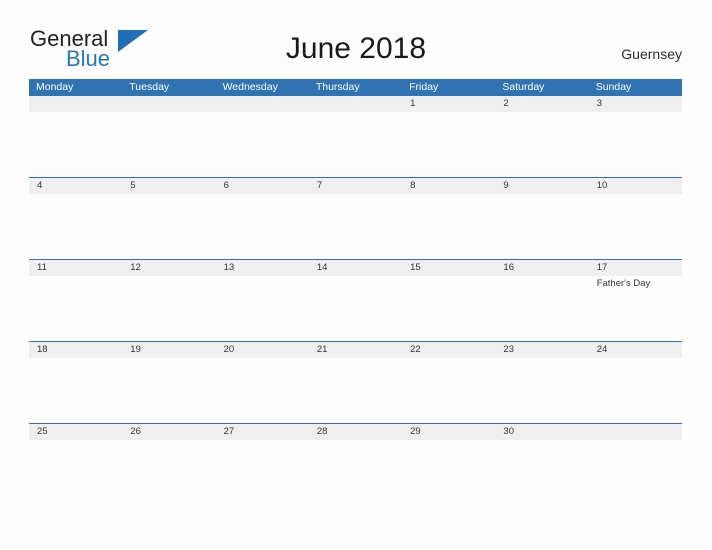 Image resolution: width=712 pixels, height=550 pixels. Describe the element at coordinates (635, 186) in the screenshot. I see `day-number: 10` at that location.